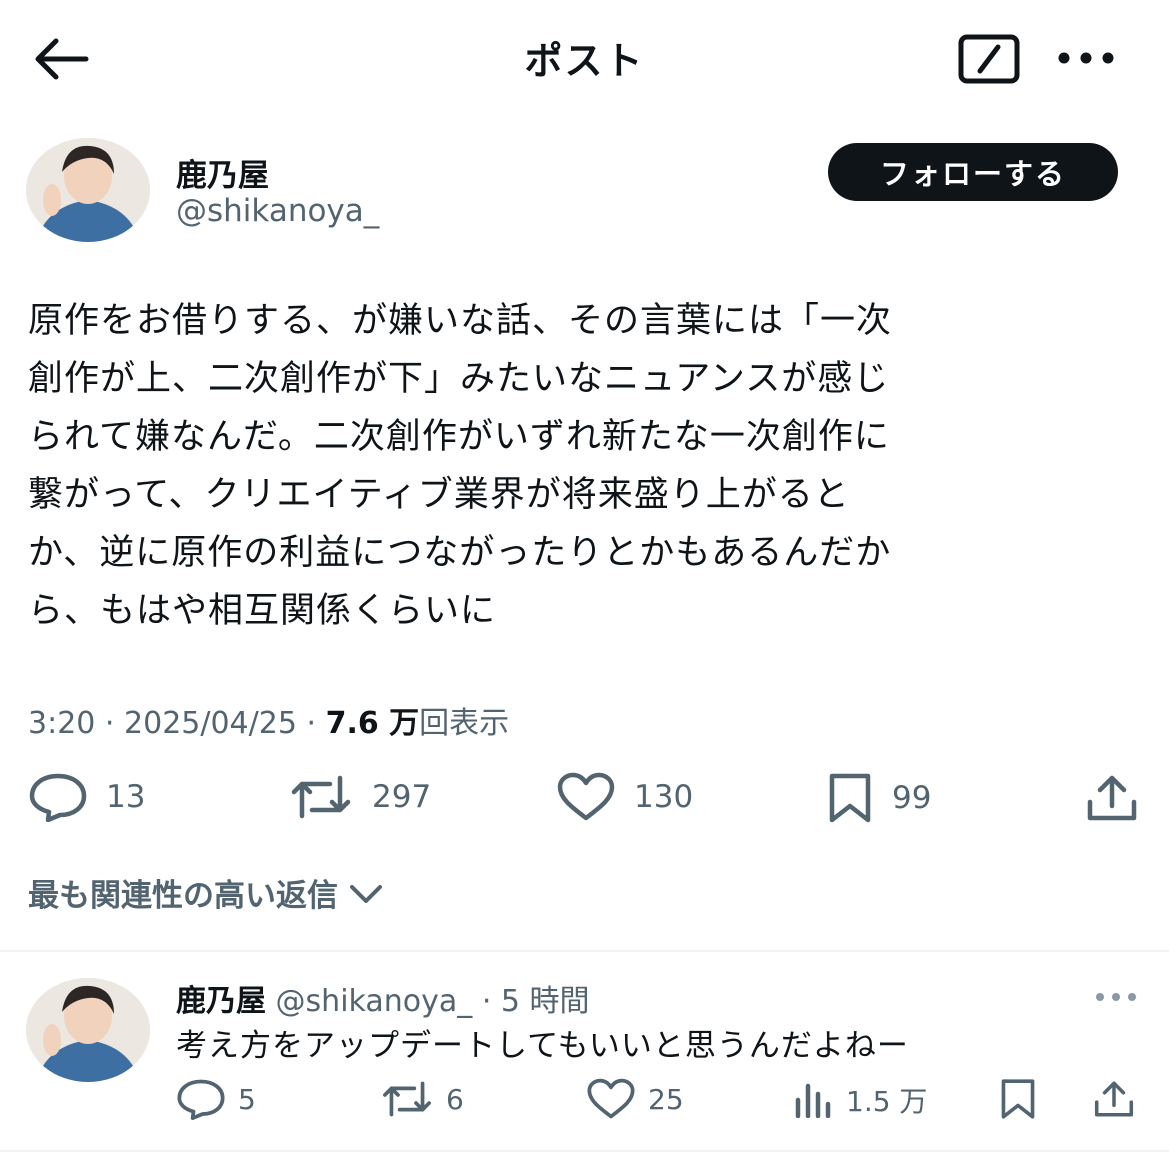 This screenshot has height=1169, width=1169. What do you see at coordinates (126, 797) in the screenshot?
I see `reply-count: 13` at bounding box center [126, 797].